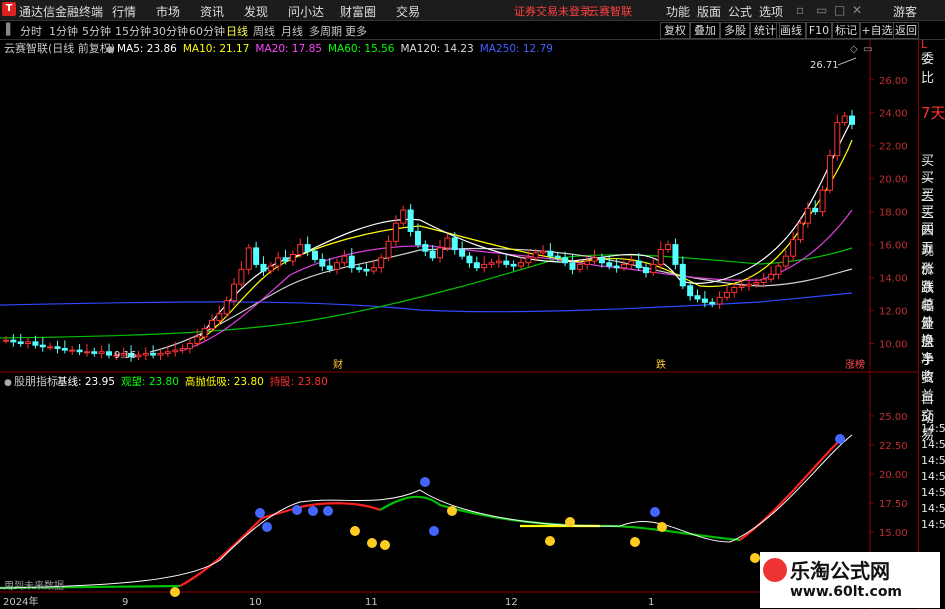 This screenshot has width=945, height=609. What do you see at coordinates (933, 444) in the screenshot?
I see `side-time-1: 14:56` at bounding box center [933, 444].